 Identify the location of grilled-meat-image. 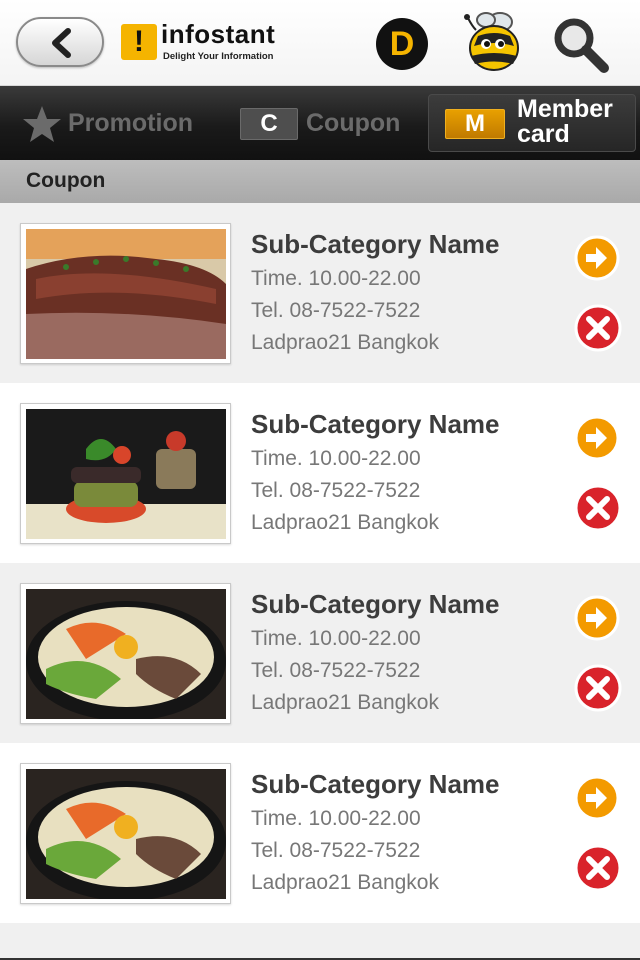
(126, 294).